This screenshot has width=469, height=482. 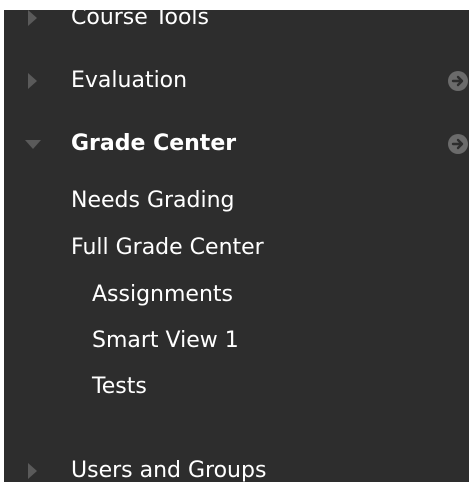 I want to click on menu-item-label: Grade Center, so click(x=154, y=143).